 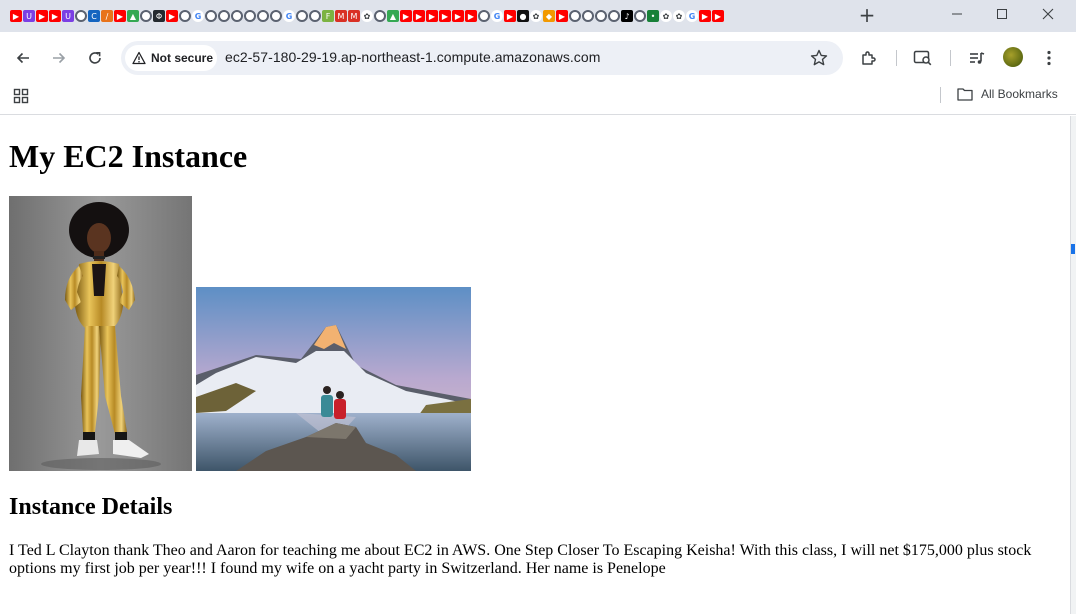 I want to click on minimize-button, so click(x=957, y=15).